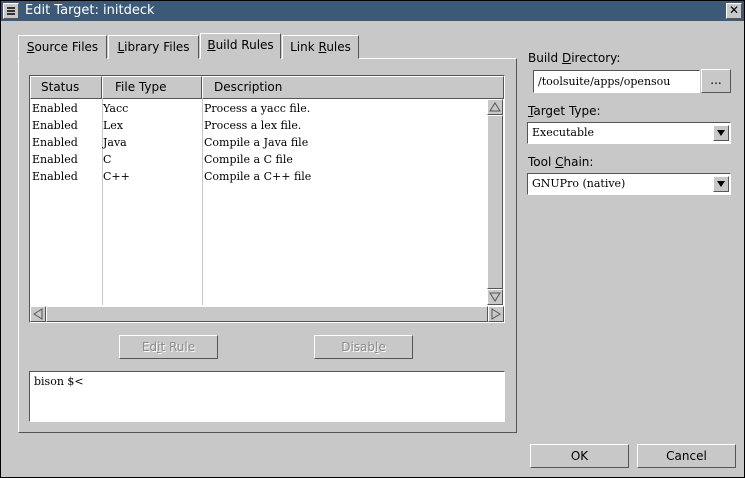  I want to click on column-header-status: Status, so click(66, 87).